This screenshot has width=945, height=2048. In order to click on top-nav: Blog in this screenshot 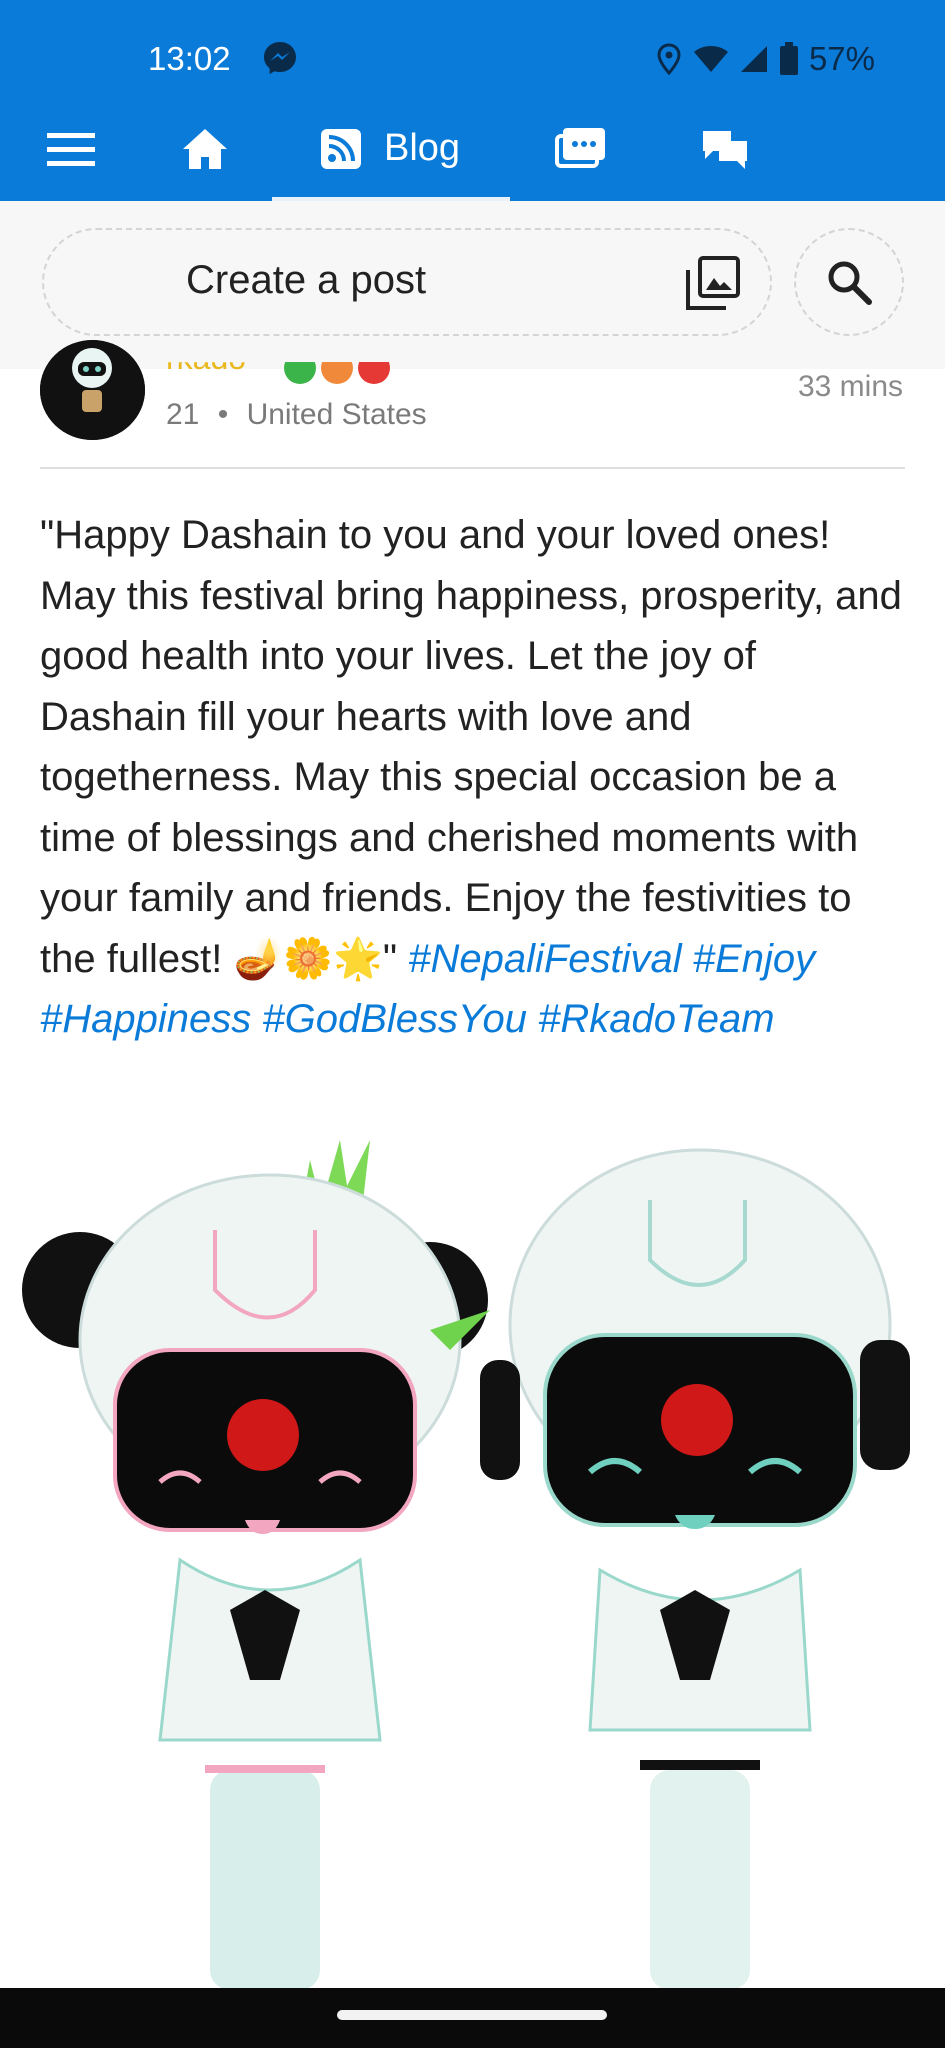, I will do `click(472, 148)`.